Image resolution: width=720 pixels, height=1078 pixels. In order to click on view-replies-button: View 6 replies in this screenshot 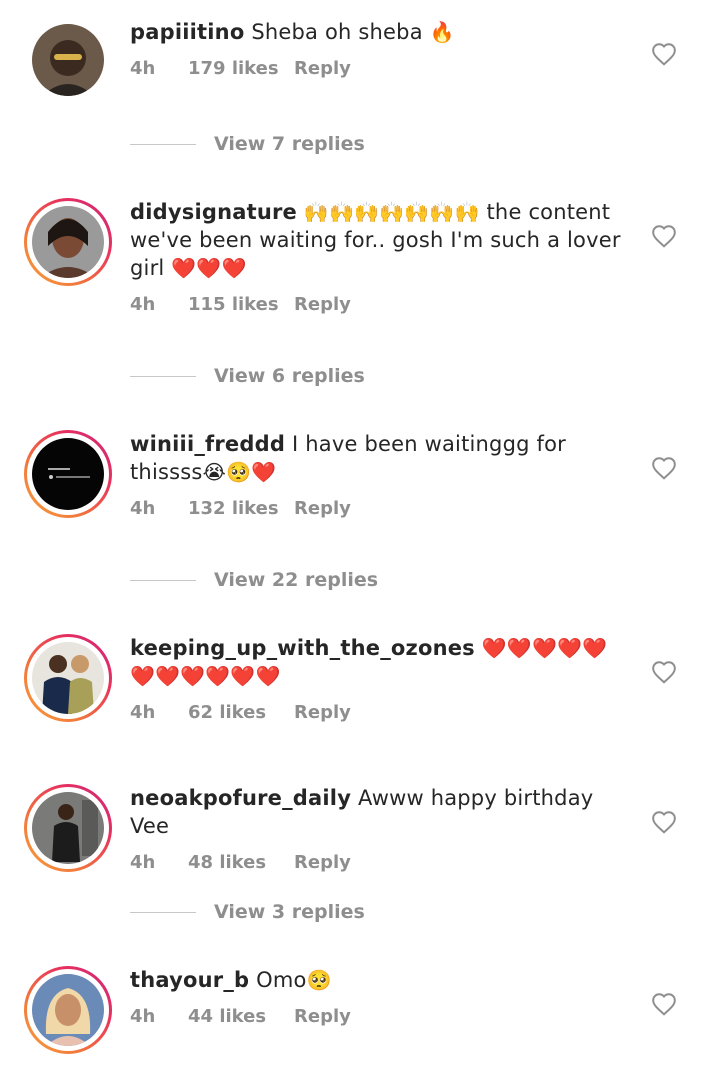, I will do `click(247, 376)`.